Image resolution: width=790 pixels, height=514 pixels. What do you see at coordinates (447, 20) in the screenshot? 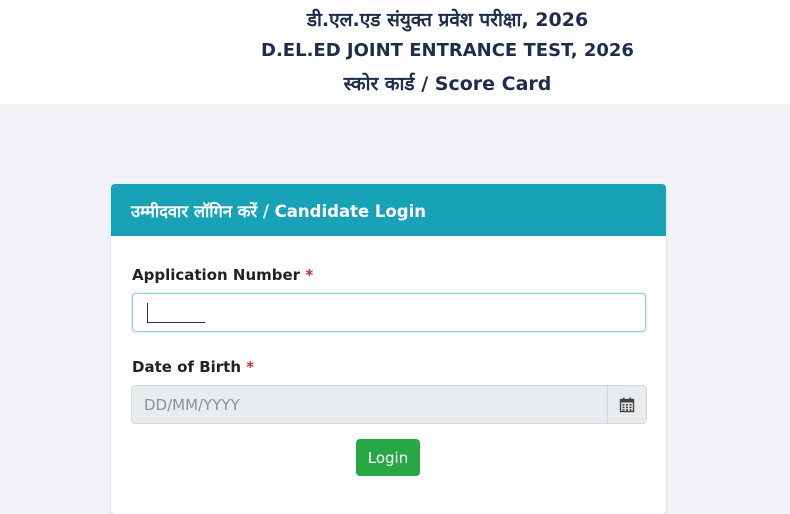
I see `title-hindi: डी.एल.एड संयुक्त प्रवेश परीक्षा, 2026` at bounding box center [447, 20].